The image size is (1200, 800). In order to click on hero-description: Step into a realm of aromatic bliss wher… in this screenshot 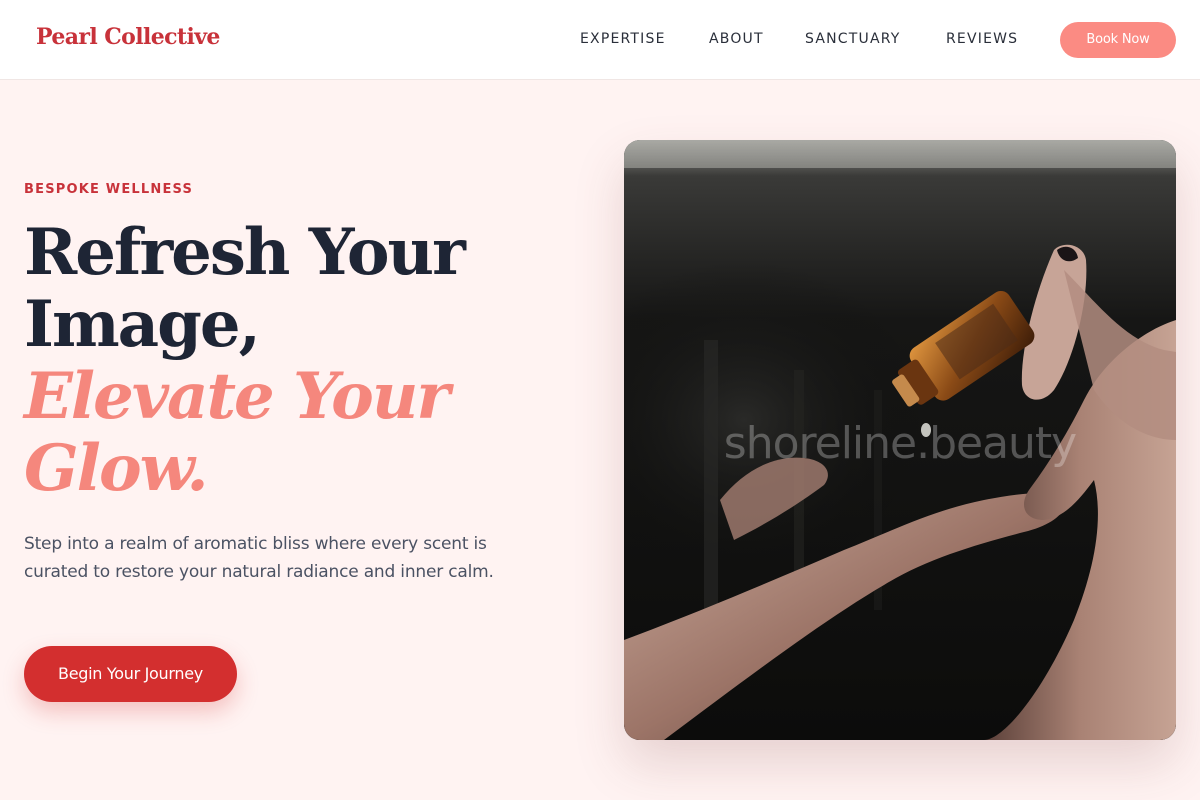, I will do `click(259, 558)`.